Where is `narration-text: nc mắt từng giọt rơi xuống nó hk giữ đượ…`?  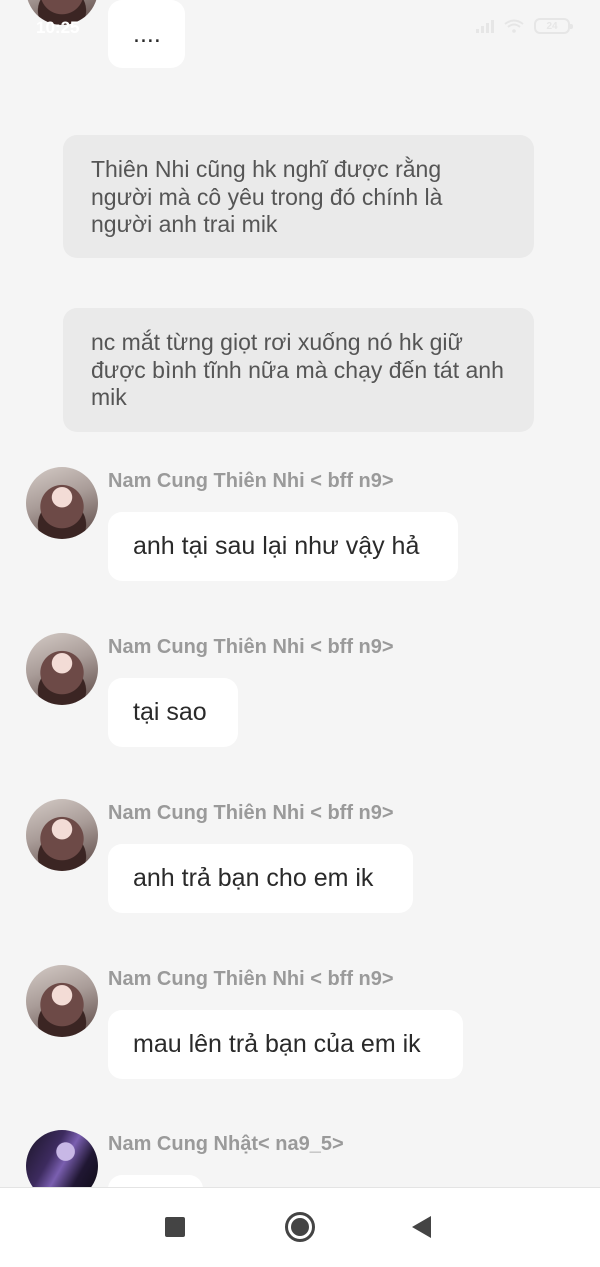
narration-text: nc mắt từng giọt rơi xuống nó hk giữ đượ… is located at coordinates (297, 369).